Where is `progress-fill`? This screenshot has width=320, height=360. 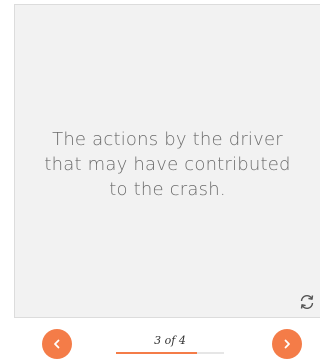 progress-fill is located at coordinates (156, 353).